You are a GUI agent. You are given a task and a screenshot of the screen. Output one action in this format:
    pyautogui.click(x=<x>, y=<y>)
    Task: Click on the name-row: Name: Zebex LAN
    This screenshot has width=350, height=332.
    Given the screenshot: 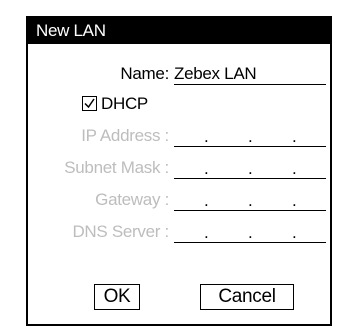 What is the action you would take?
    pyautogui.click(x=179, y=74)
    